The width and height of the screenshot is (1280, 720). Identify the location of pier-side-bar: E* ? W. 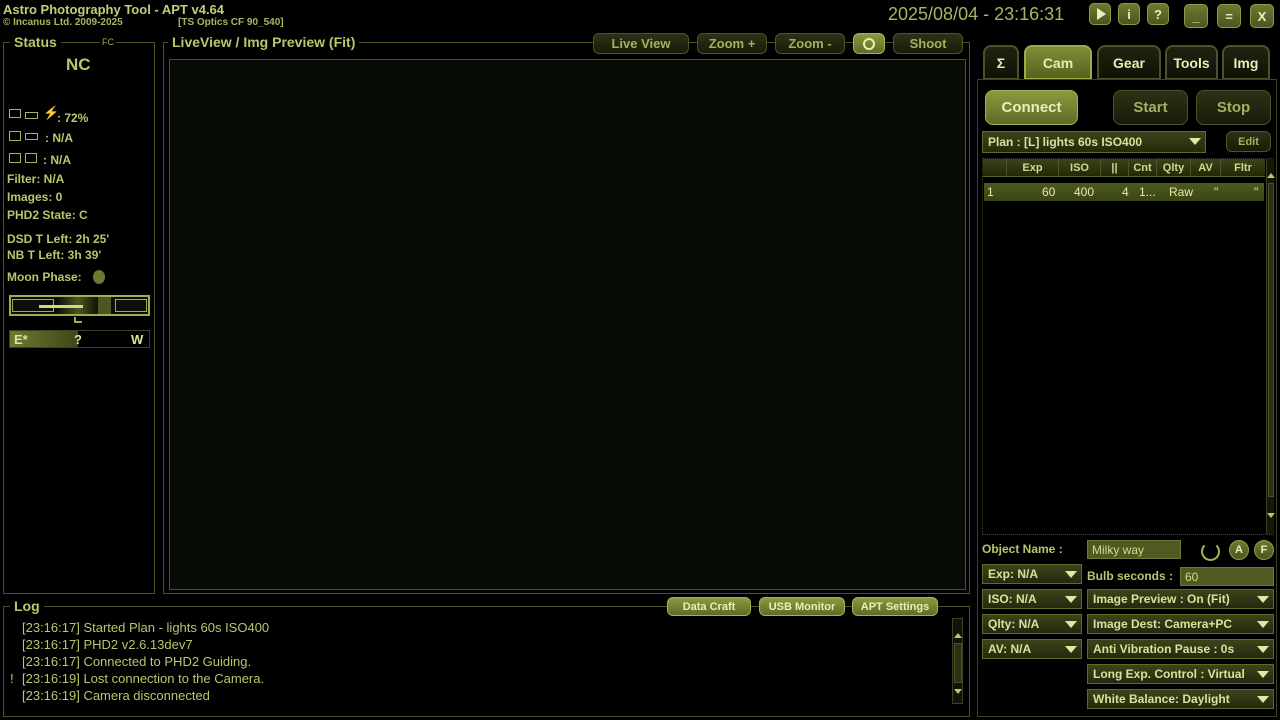
(79, 339).